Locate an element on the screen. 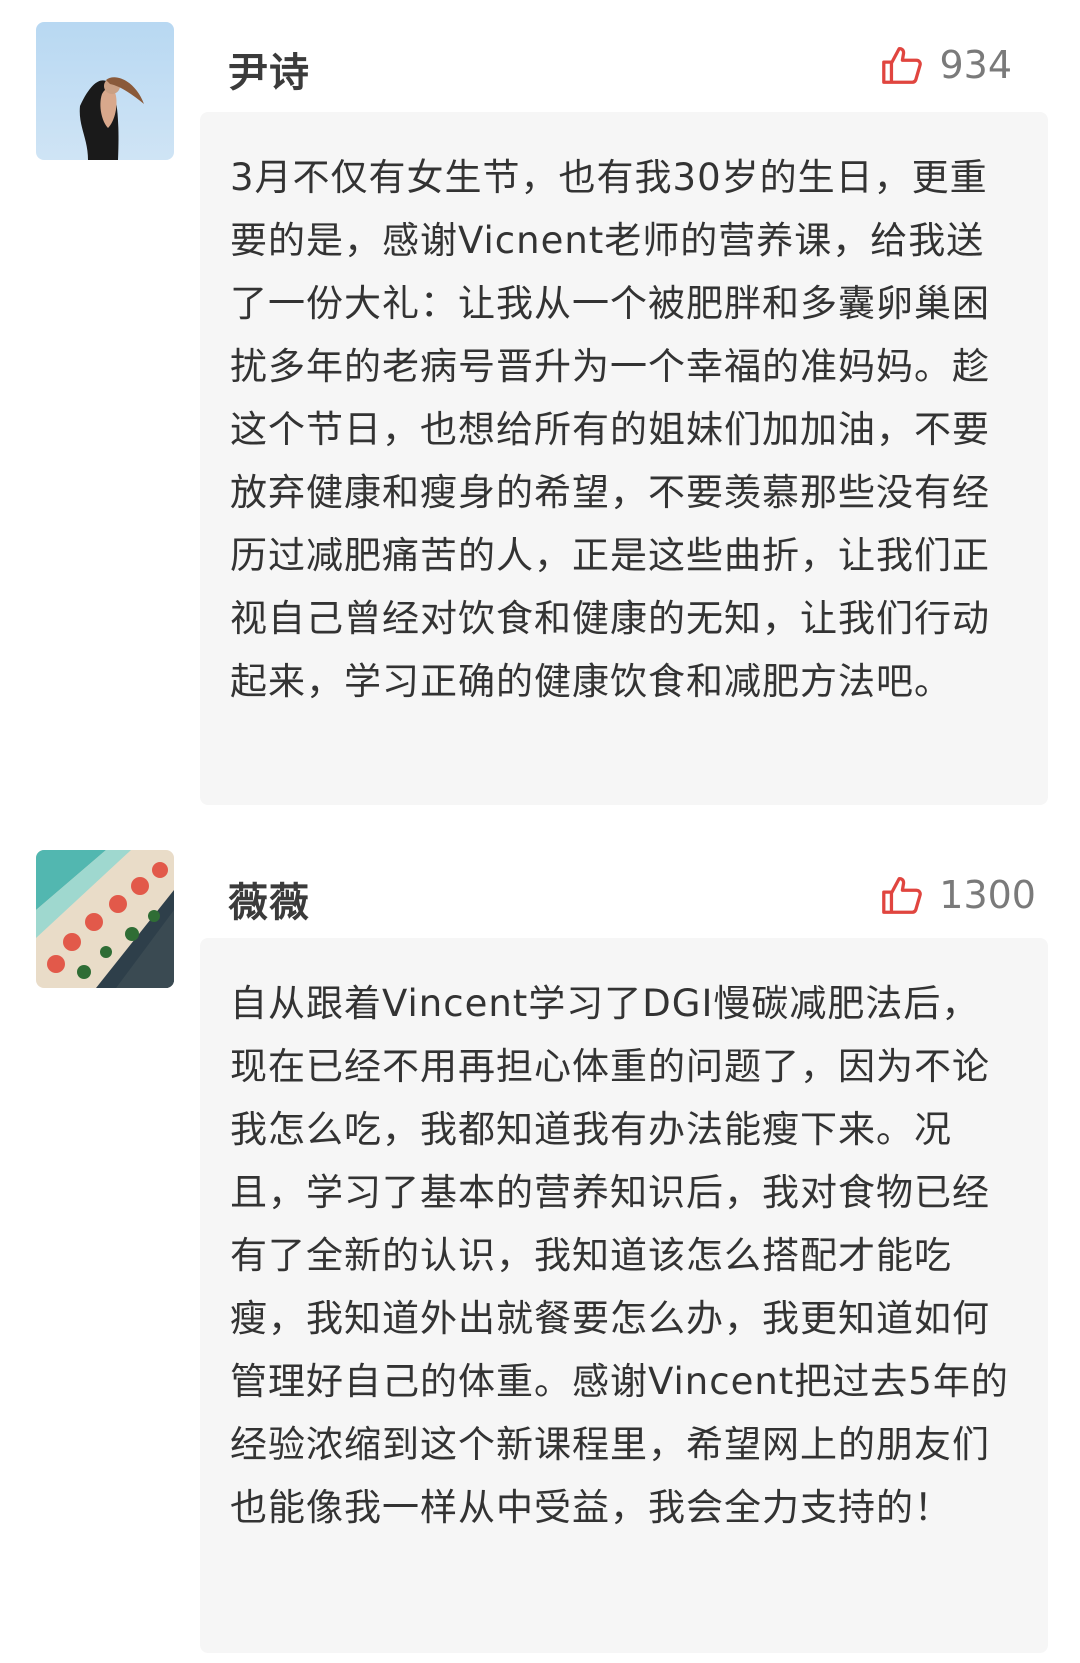  username: 薇薇 is located at coordinates (269, 903).